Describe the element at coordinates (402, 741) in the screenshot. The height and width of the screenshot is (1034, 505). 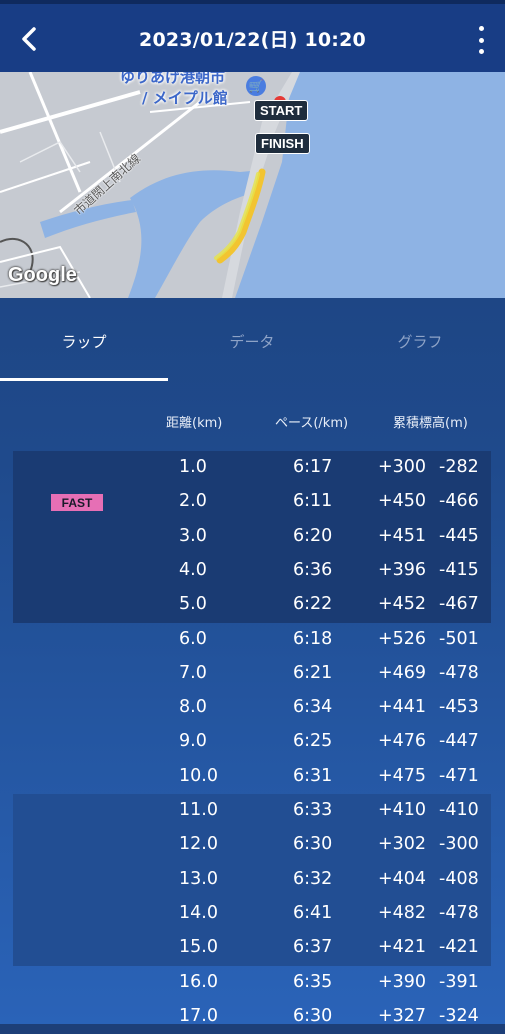
I see `lap-elevation-gain: +476` at that location.